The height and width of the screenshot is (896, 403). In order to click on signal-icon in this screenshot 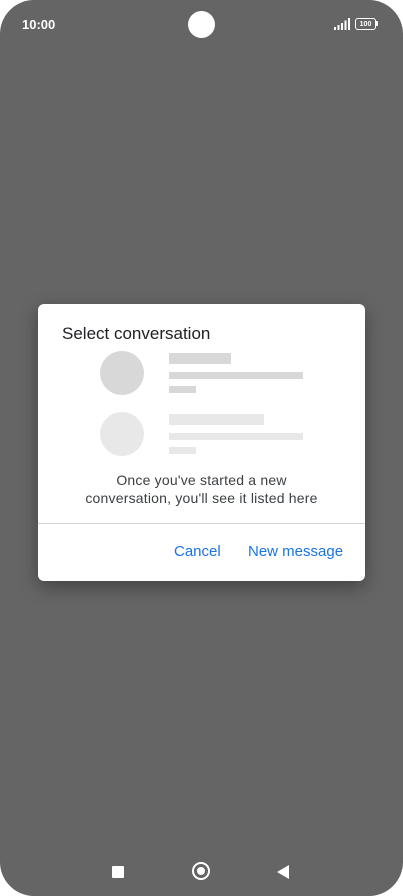, I will do `click(342, 24)`.